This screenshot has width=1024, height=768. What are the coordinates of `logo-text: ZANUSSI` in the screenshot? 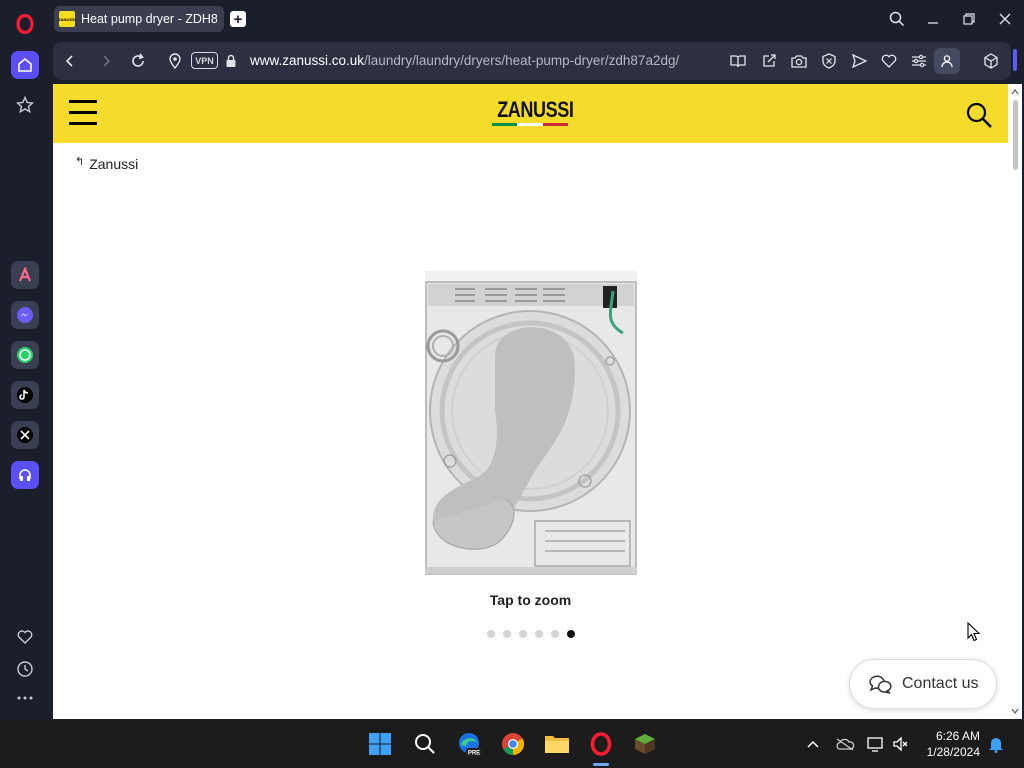 It's located at (535, 109).